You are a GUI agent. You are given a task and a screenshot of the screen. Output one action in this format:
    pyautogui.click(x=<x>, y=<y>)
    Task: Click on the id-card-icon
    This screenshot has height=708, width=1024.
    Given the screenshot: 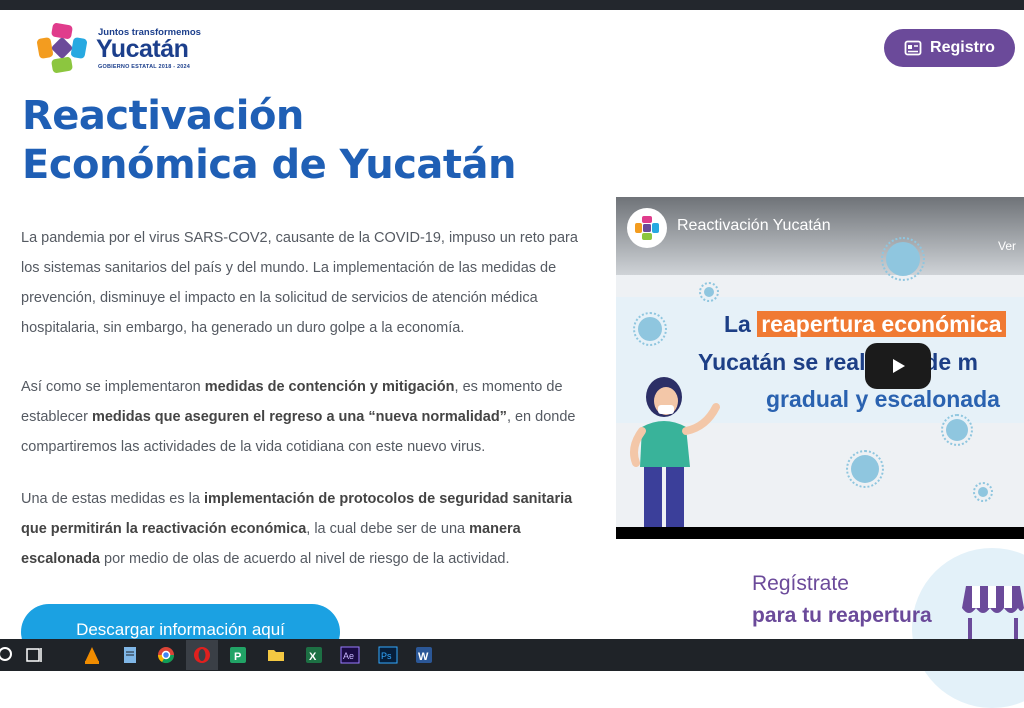 What is the action you would take?
    pyautogui.click(x=913, y=48)
    